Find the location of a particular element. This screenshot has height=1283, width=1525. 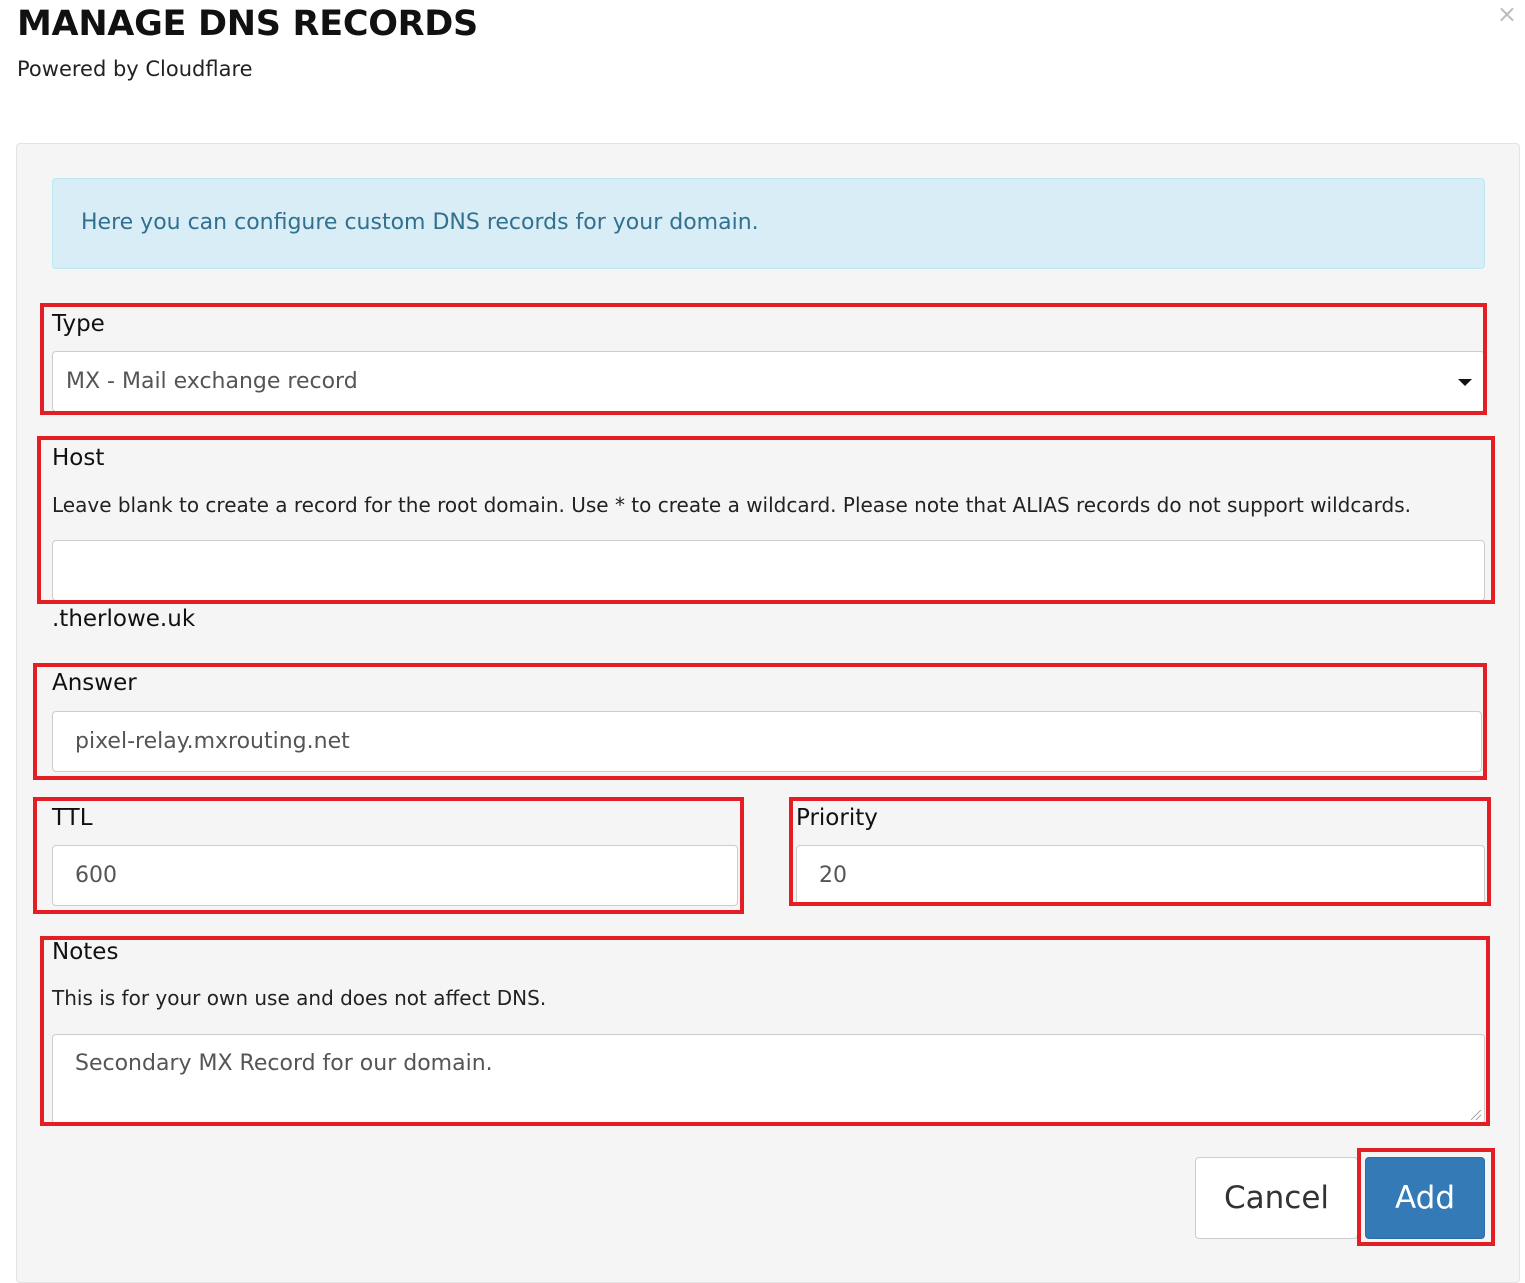

type-selected-value: MX - Mail exchange record is located at coordinates (212, 381).